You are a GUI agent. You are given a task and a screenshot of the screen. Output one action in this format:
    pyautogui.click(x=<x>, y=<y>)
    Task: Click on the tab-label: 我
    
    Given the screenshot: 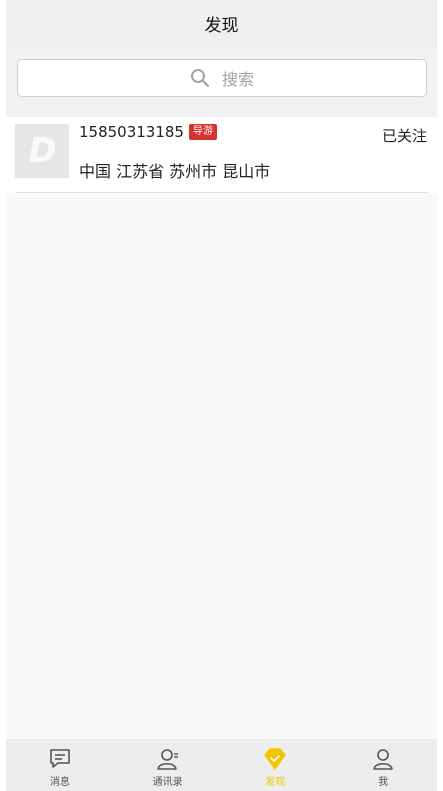 What is the action you would take?
    pyautogui.click(x=383, y=782)
    